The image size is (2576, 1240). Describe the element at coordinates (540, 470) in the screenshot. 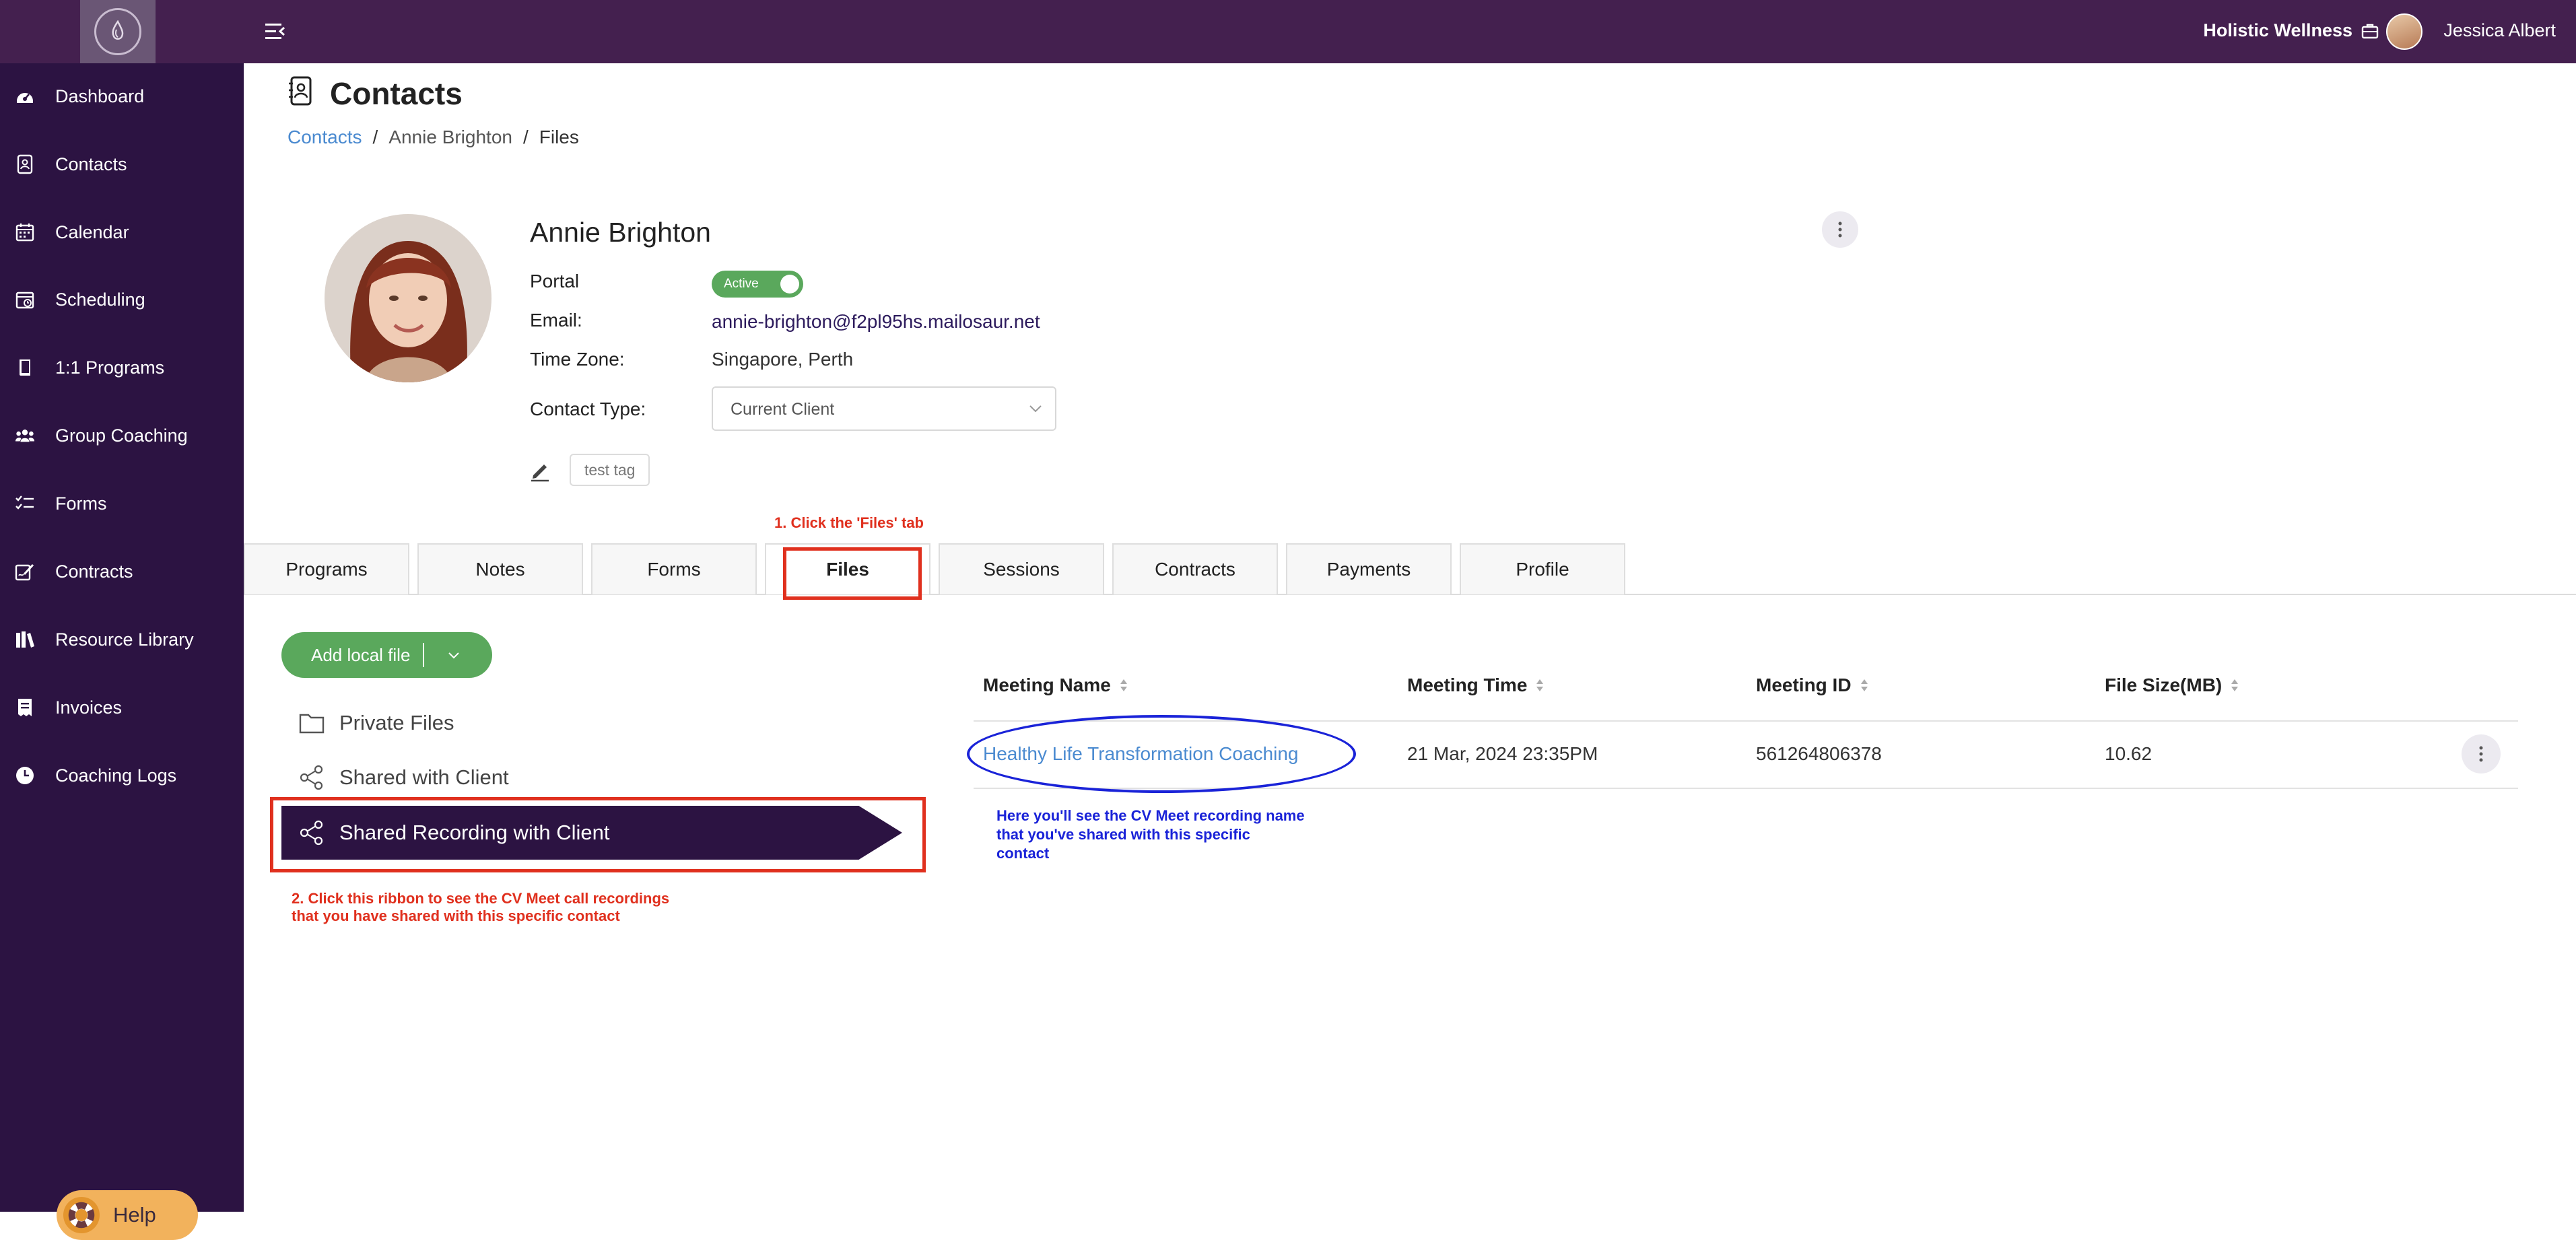

I see `edit-tags-icon` at that location.